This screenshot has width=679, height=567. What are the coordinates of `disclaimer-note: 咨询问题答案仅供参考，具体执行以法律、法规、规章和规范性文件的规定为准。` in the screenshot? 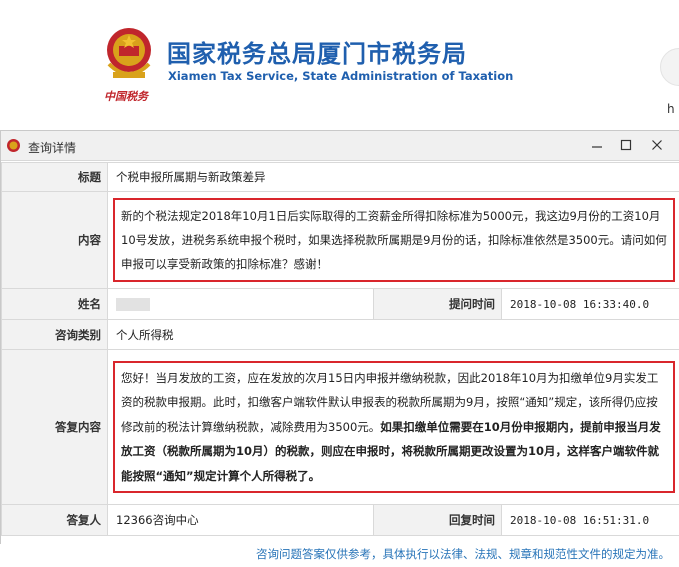 It's located at (463, 554).